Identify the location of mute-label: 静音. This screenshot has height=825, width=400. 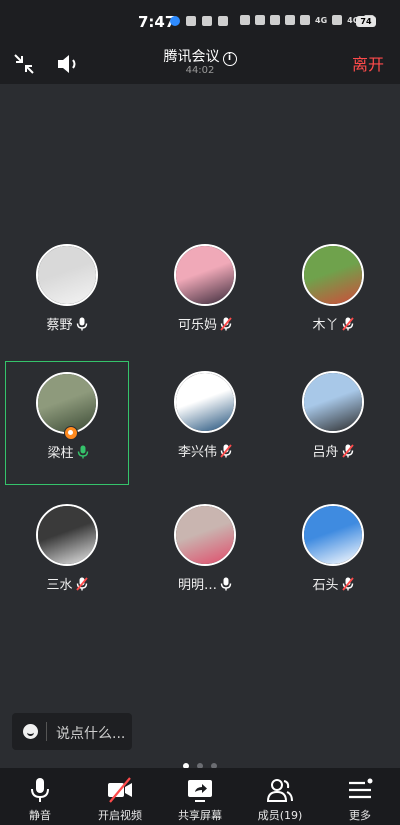
(40, 815).